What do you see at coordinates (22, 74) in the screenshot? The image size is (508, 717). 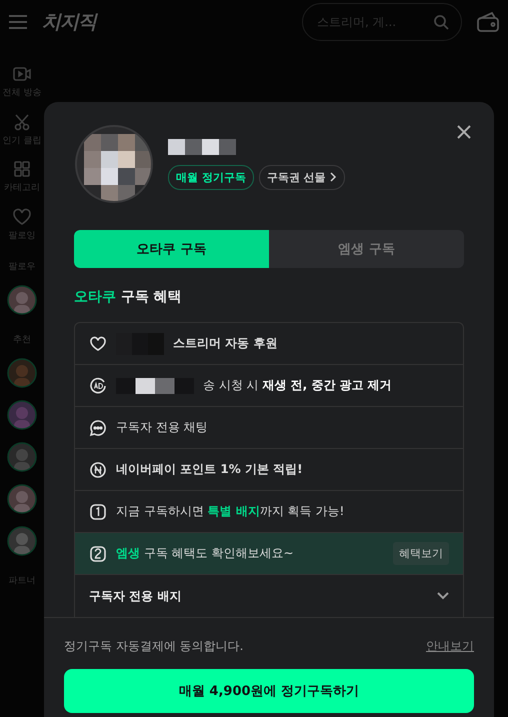 I see `video-icon` at bounding box center [22, 74].